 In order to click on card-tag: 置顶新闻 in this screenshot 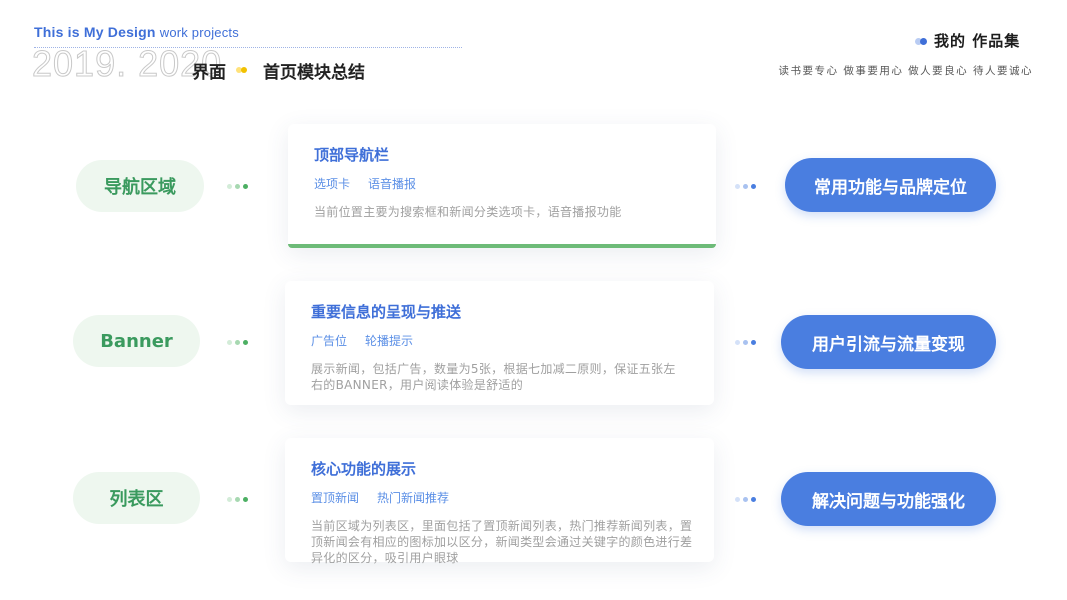, I will do `click(335, 498)`.